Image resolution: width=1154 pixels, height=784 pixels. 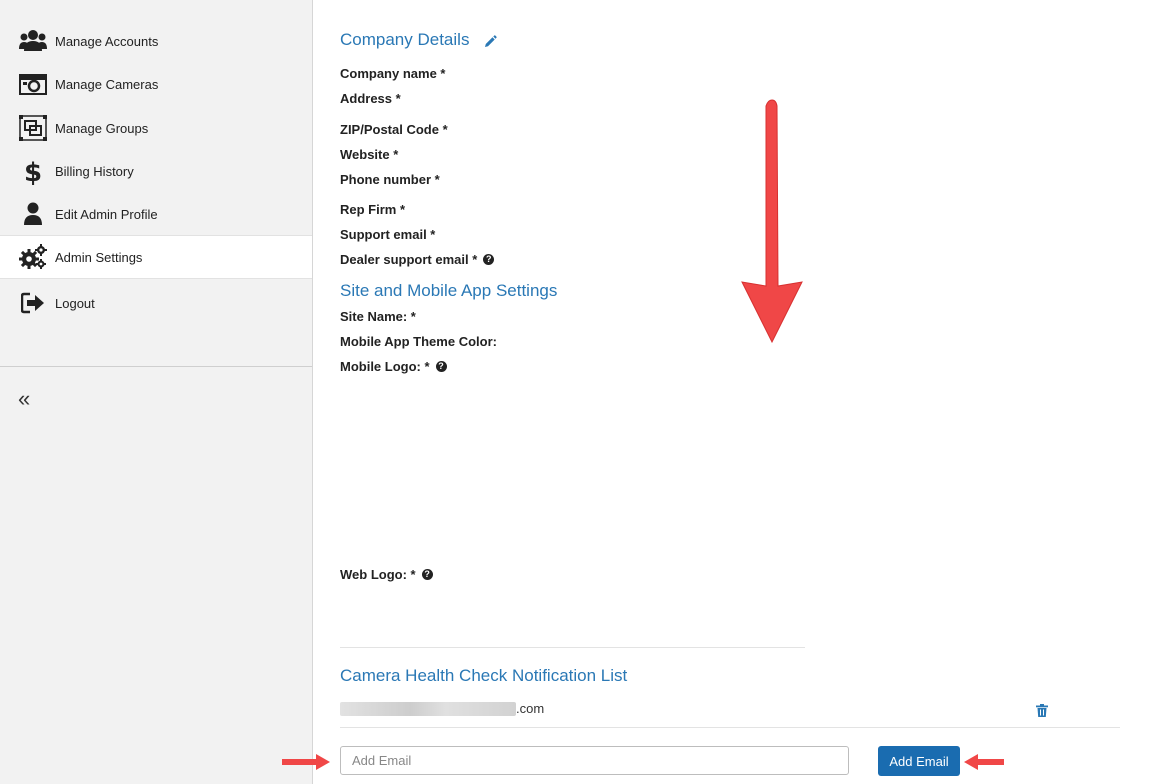 What do you see at coordinates (428, 709) in the screenshot?
I see `redacted-email` at bounding box center [428, 709].